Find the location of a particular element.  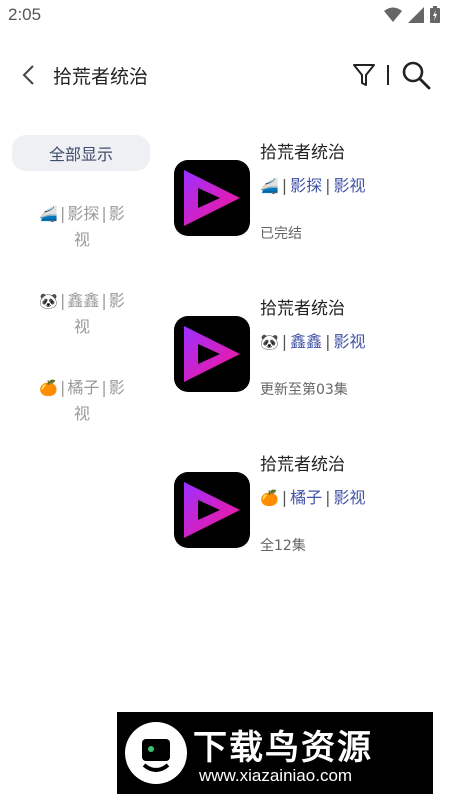

back-button is located at coordinates (28, 75).